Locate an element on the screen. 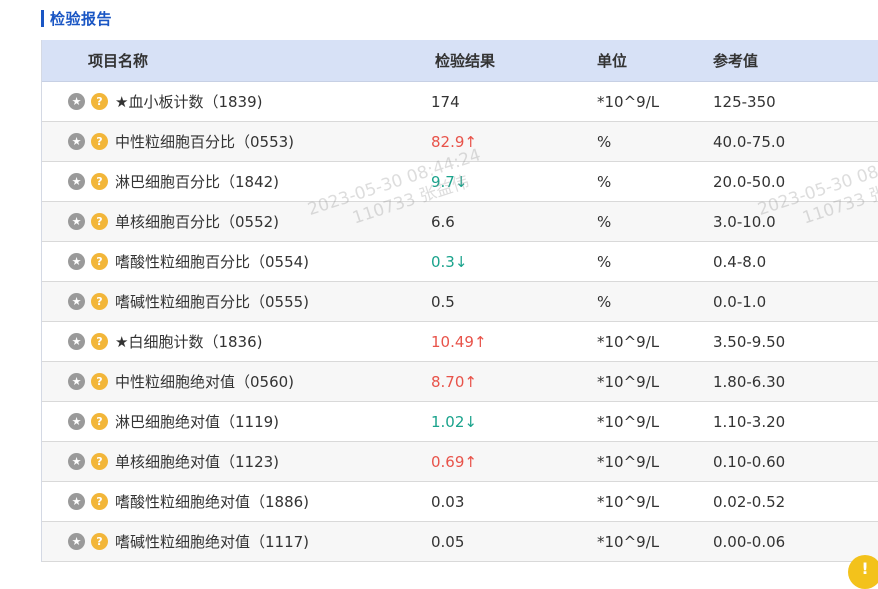 This screenshot has width=878, height=589. cell-result: 8.70↑ is located at coordinates (514, 382).